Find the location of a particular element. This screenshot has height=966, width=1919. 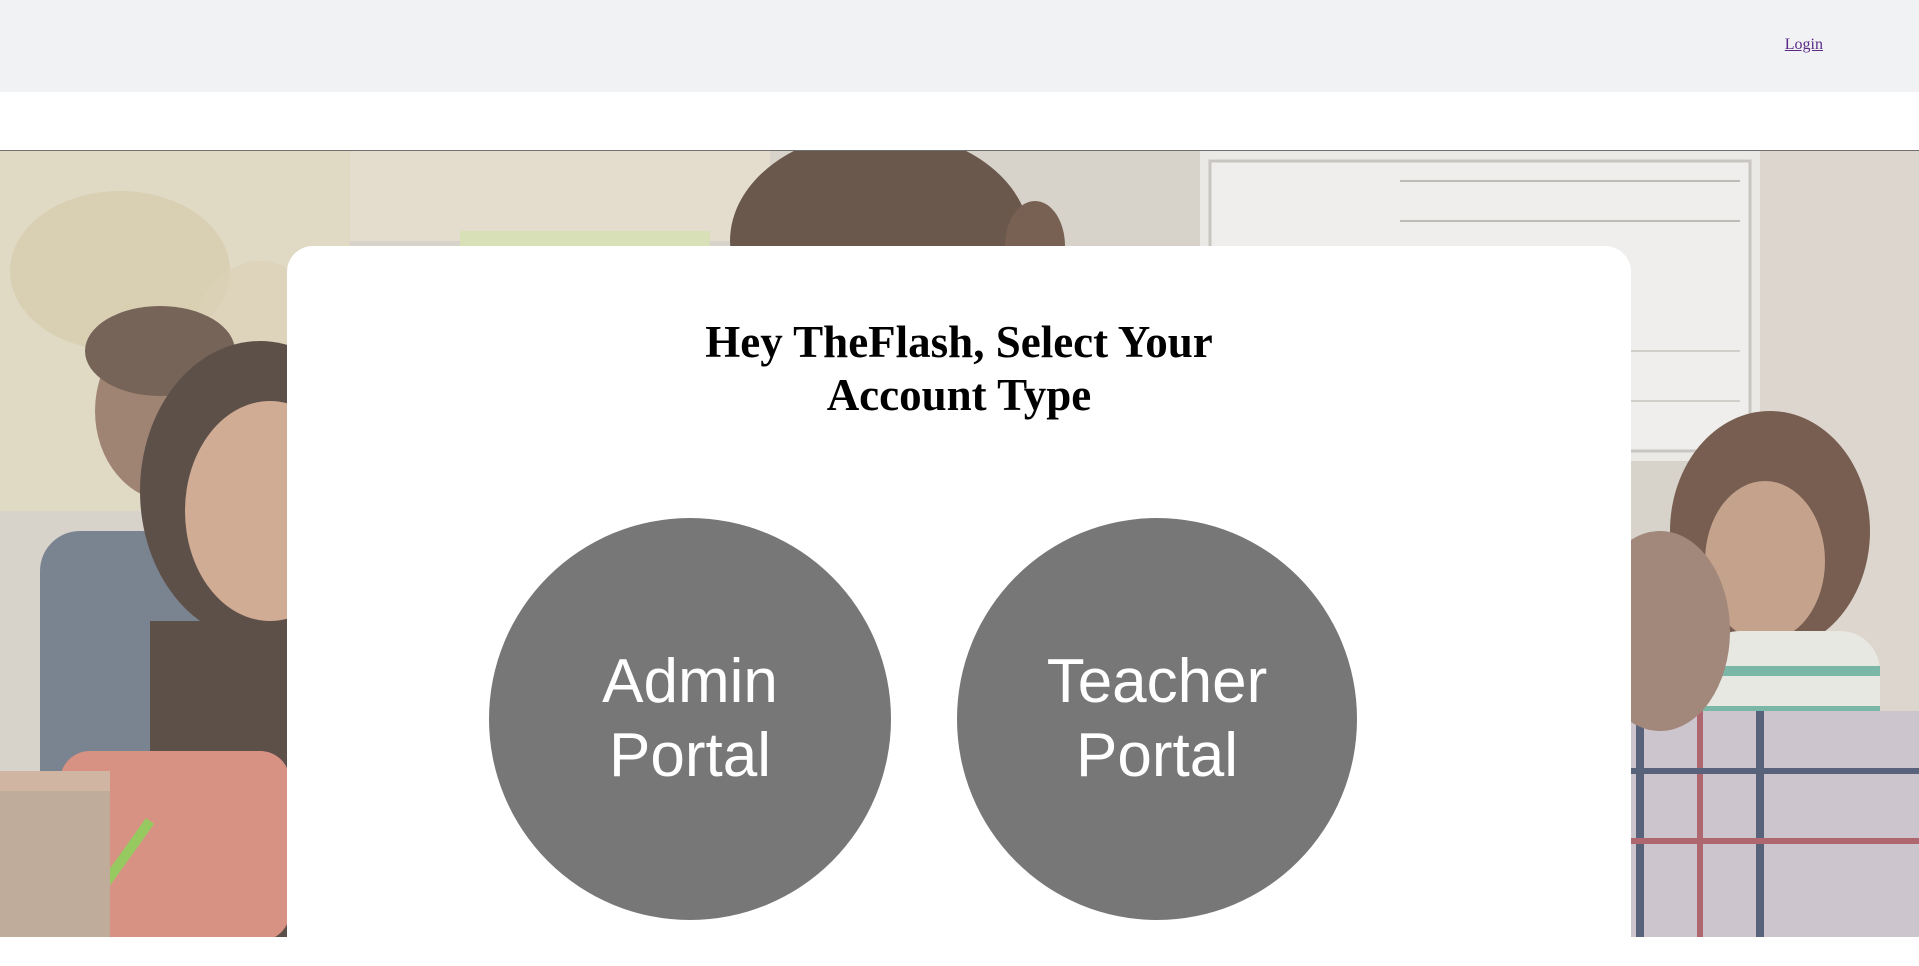

admin-portal-label-line-2: Portal is located at coordinates (690, 755).